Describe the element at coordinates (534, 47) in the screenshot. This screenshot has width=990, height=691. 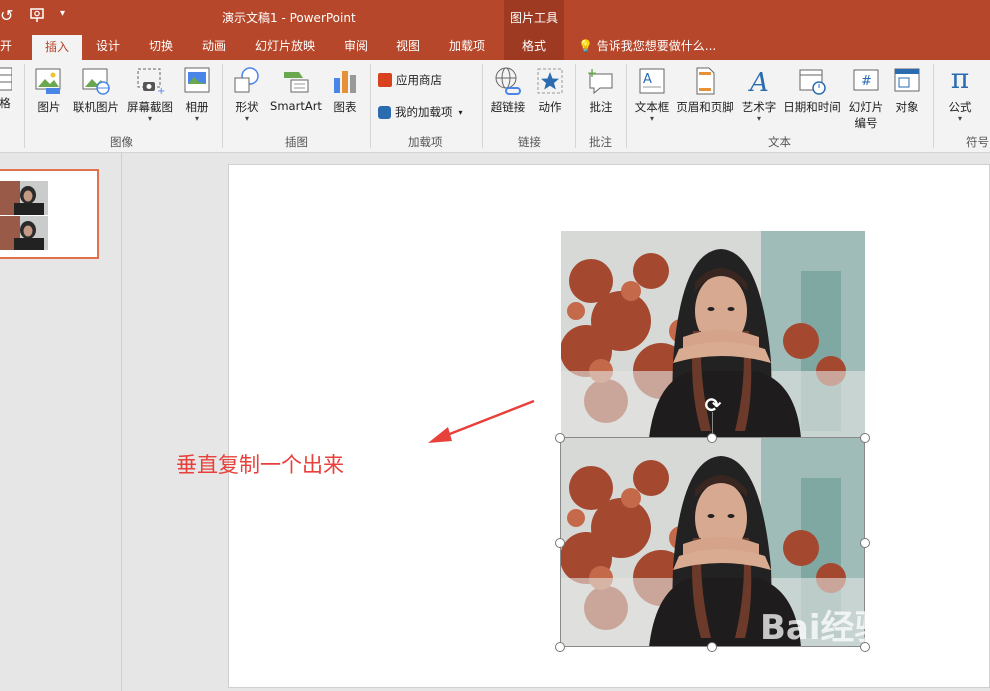
I see `tab-format: 格式` at that location.